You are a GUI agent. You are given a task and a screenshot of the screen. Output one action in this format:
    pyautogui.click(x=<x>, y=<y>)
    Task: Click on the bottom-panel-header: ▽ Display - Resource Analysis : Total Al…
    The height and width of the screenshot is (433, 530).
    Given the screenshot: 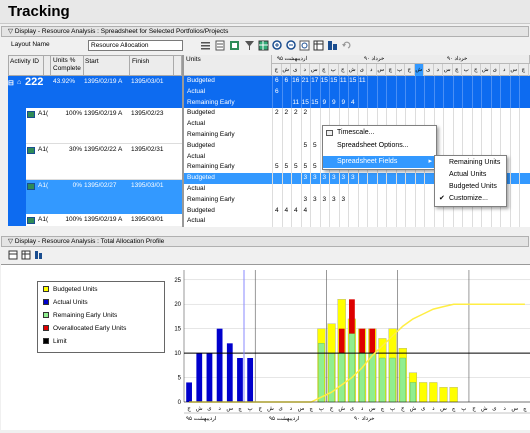 What is the action you would take?
    pyautogui.click(x=265, y=241)
    